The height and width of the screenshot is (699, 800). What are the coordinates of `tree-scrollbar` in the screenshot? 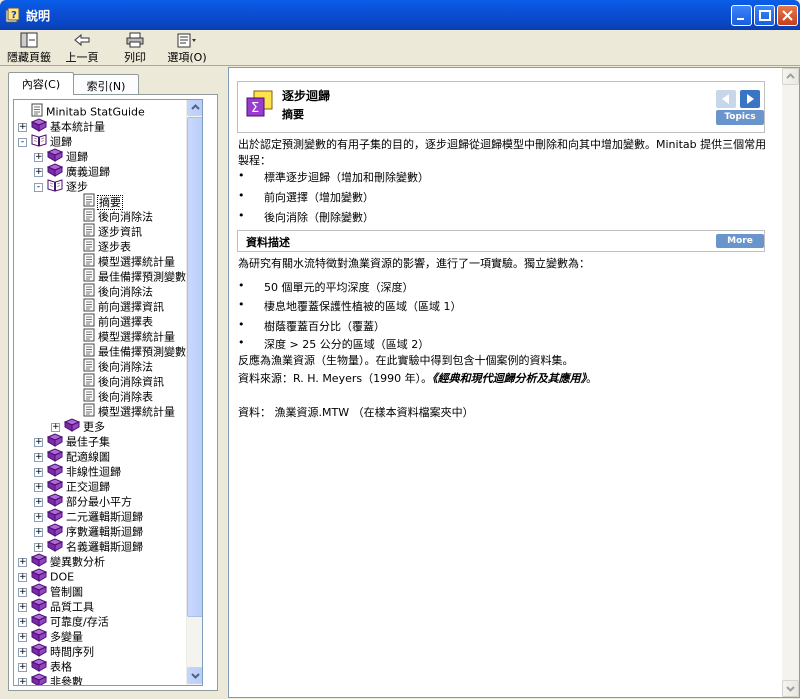 It's located at (194, 392).